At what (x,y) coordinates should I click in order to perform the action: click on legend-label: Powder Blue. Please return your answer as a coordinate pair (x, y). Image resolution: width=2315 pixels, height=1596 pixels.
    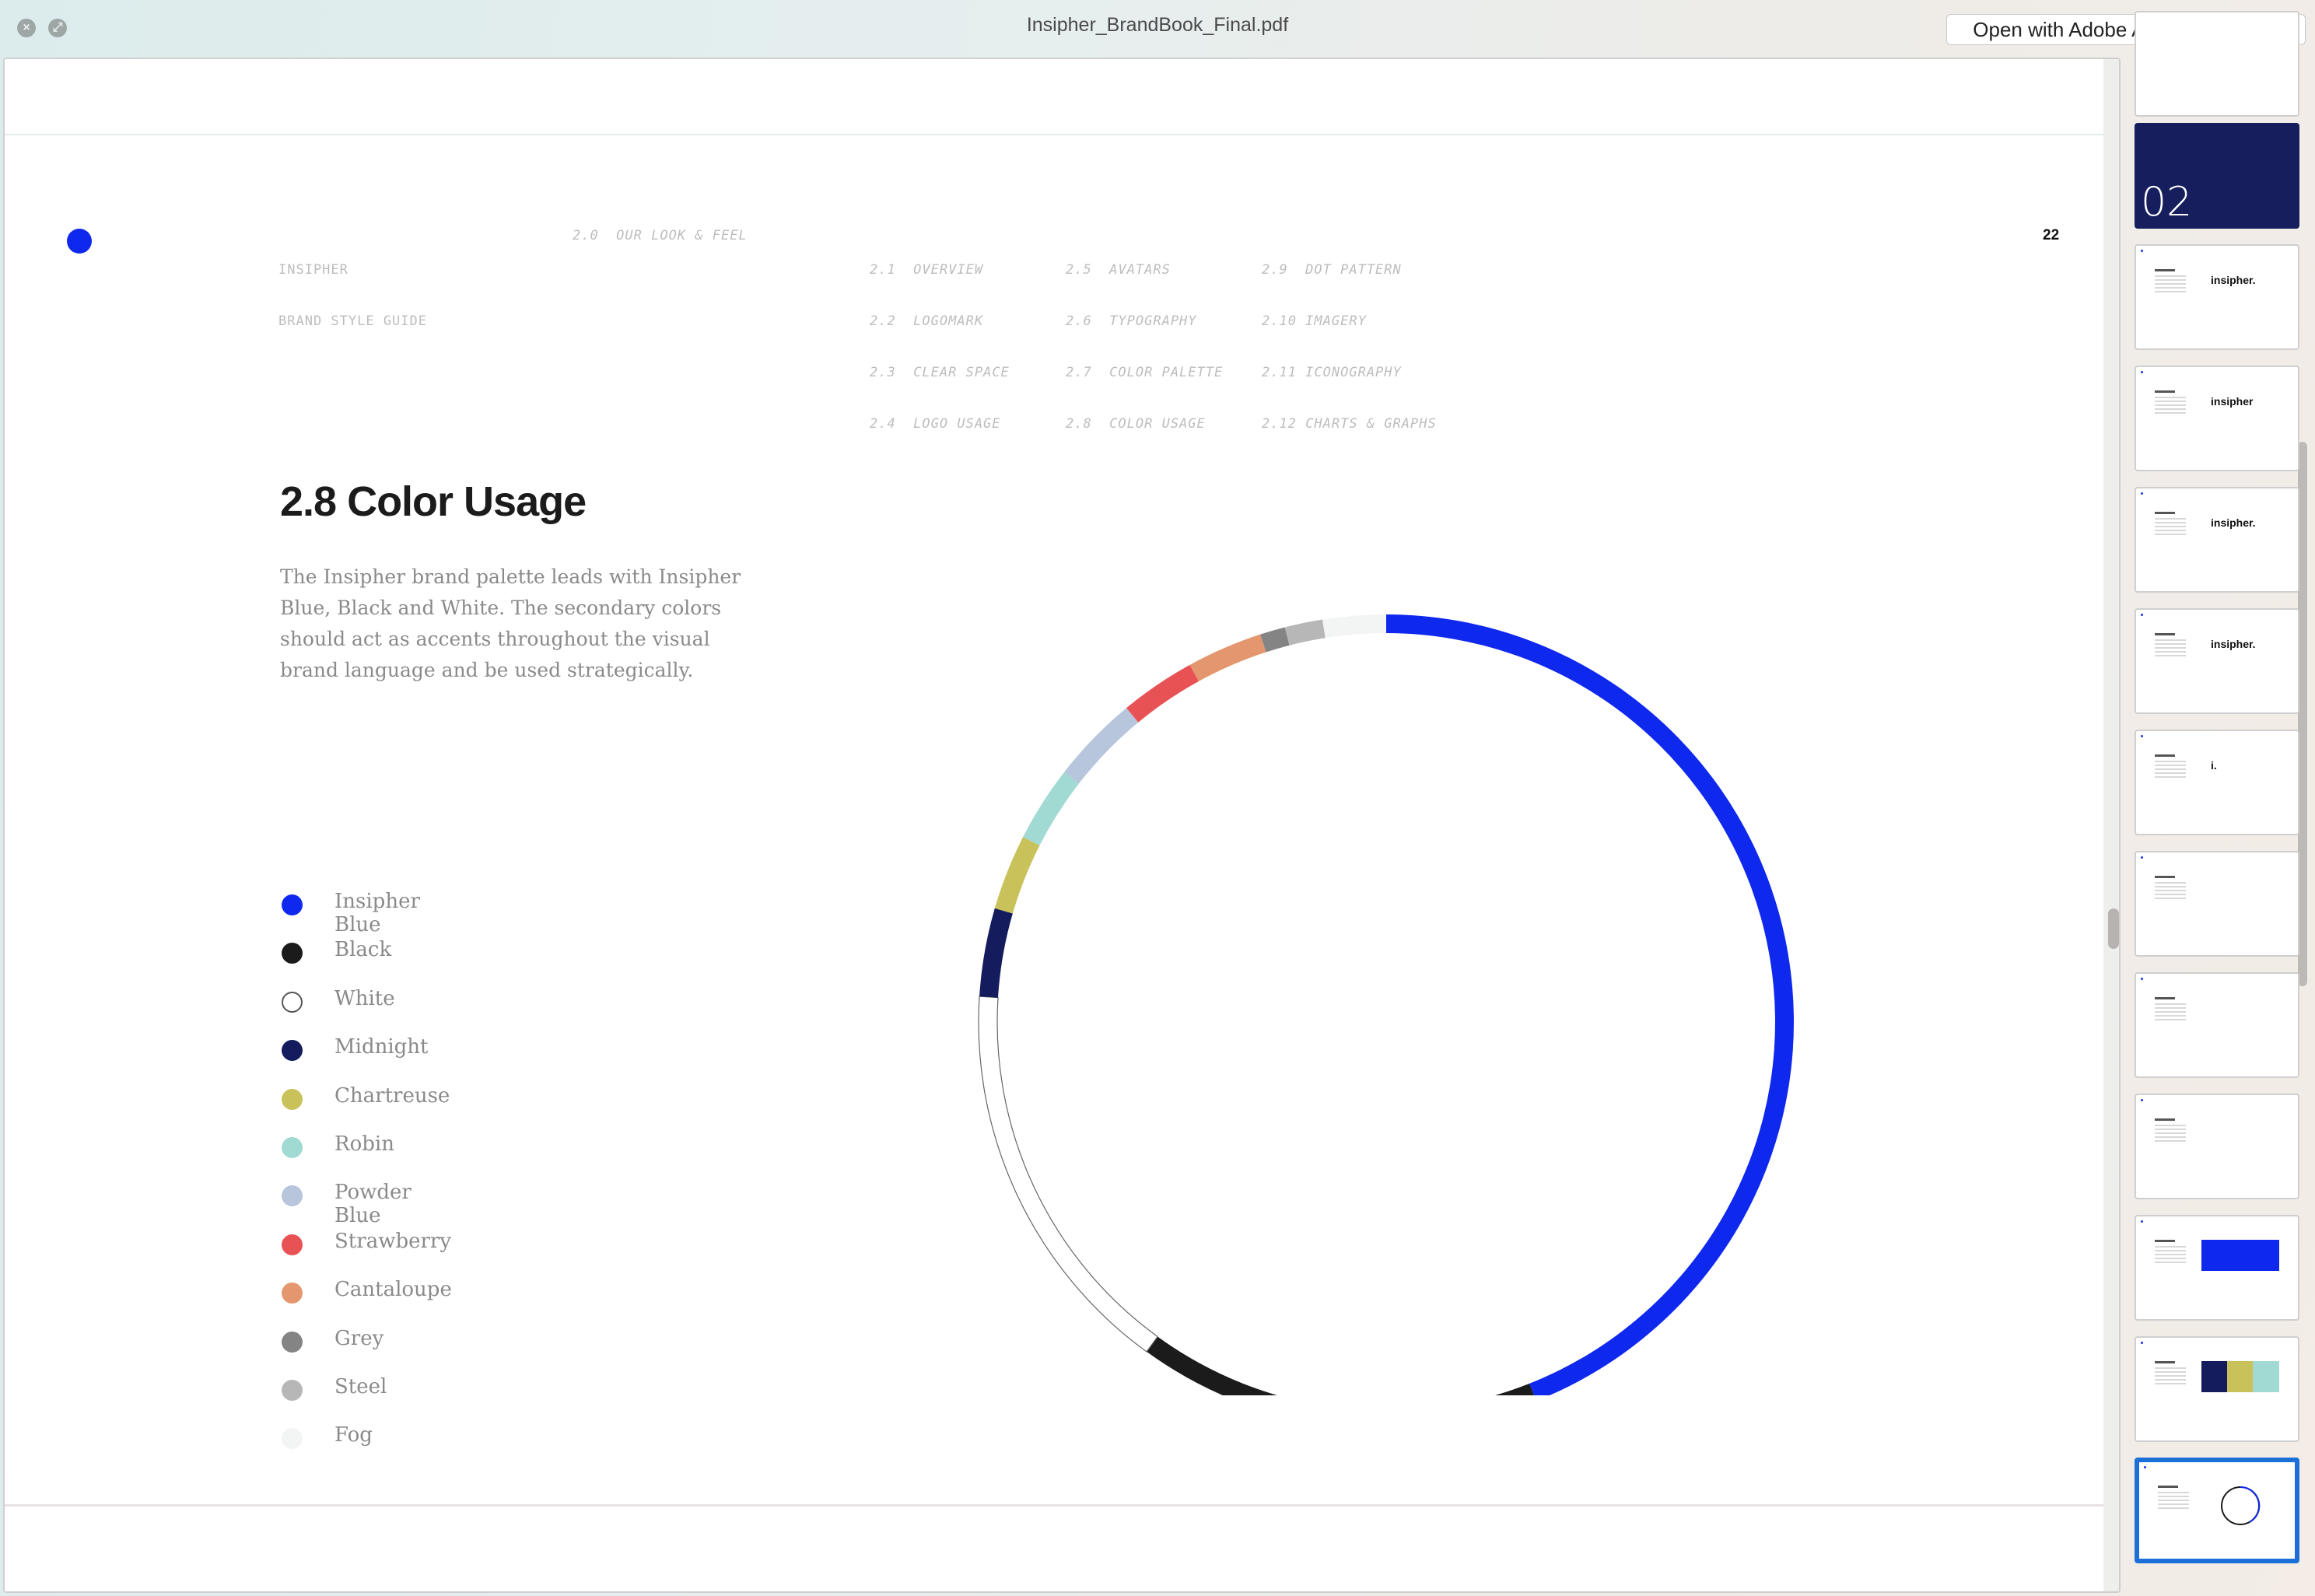
    Looking at the image, I should click on (373, 1205).